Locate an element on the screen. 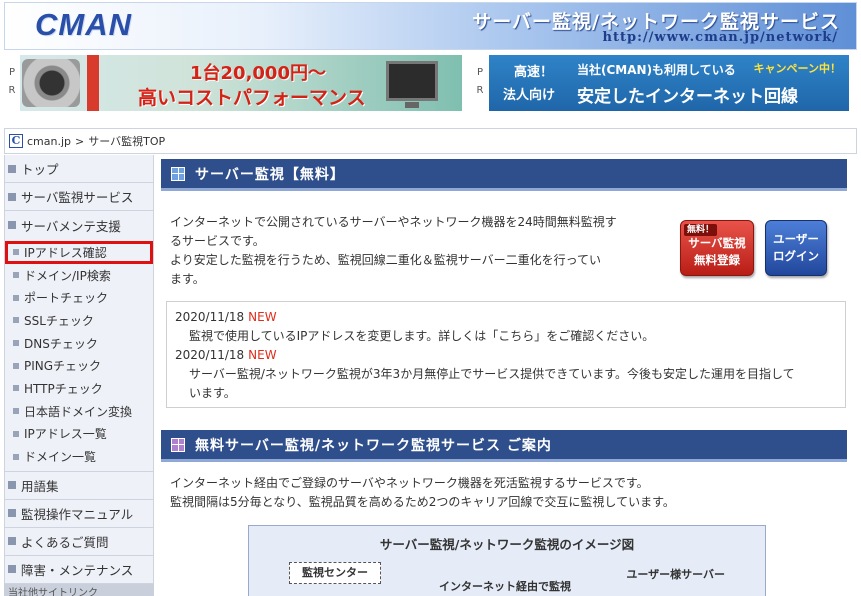 The image size is (861, 596). sidebar-item-domain-ip-search: ドメイン/IP検索 is located at coordinates (79, 275).